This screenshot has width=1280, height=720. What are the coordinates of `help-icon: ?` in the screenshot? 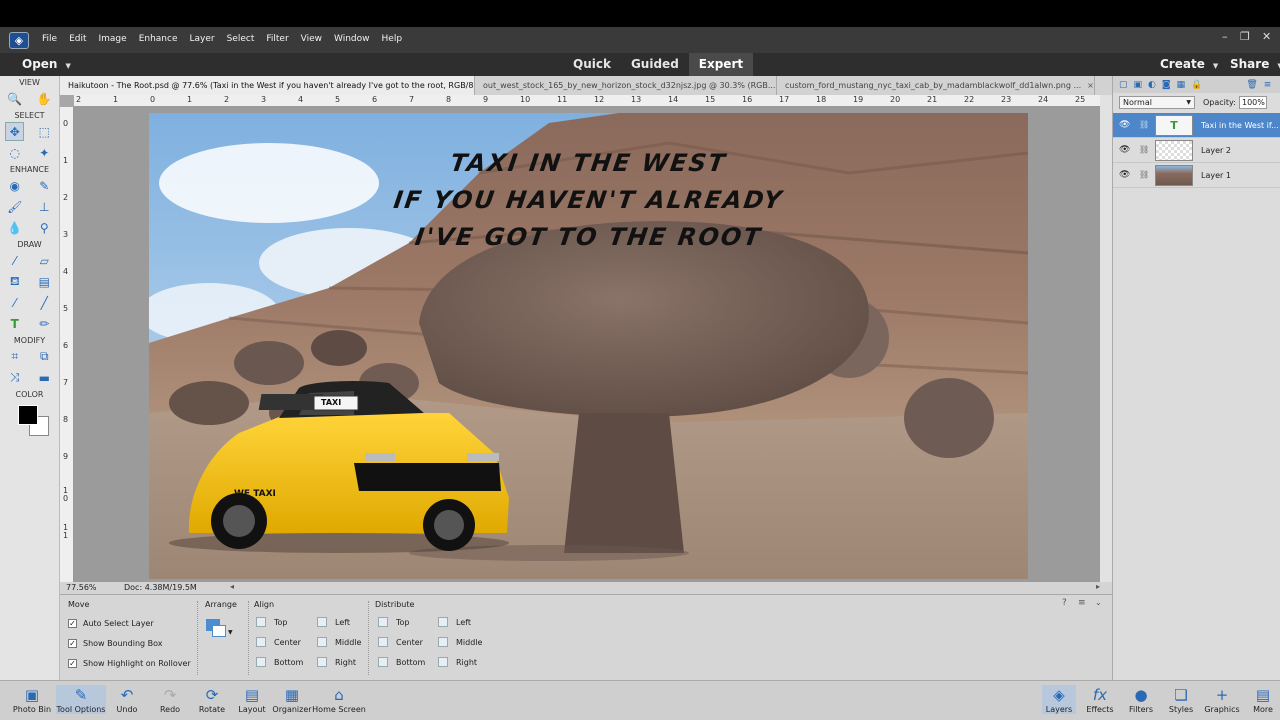 It's located at (1064, 603).